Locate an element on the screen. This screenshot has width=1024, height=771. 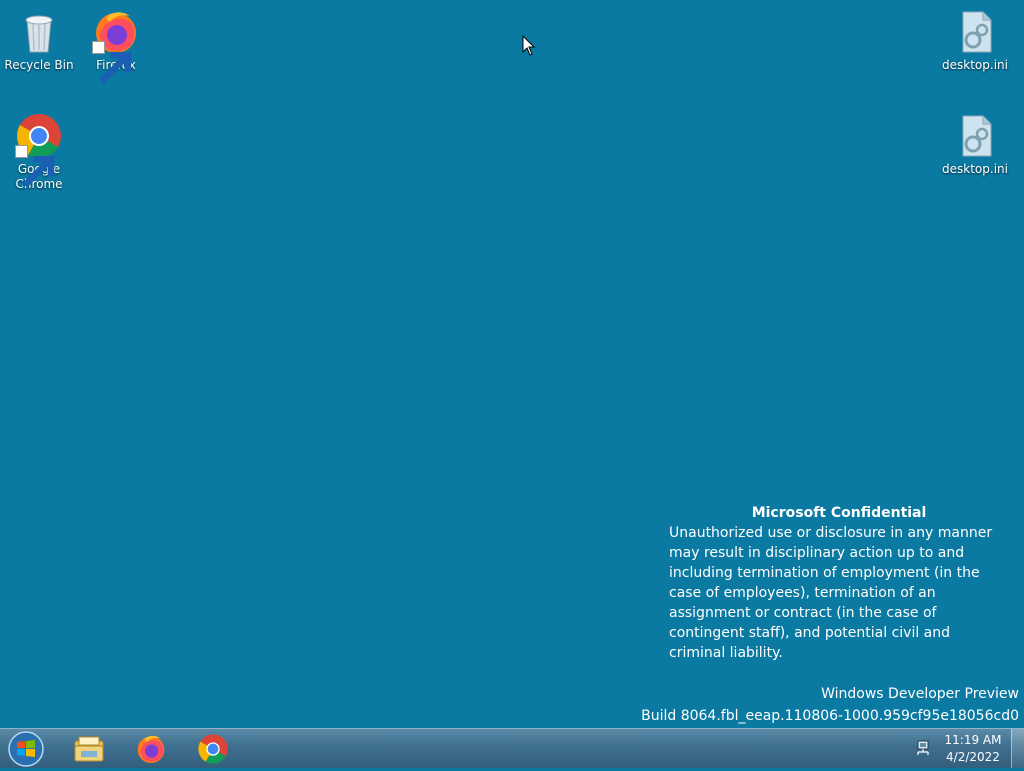
desktop-icon-google-chrome: Google Chrome is located at coordinates (39, 152).